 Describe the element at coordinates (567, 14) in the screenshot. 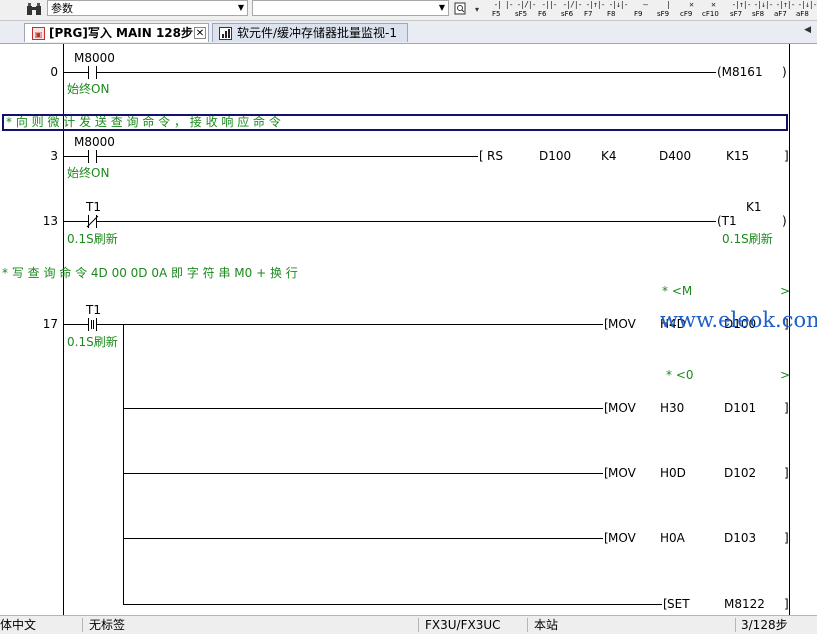

I see `fkey-label: sF6` at that location.